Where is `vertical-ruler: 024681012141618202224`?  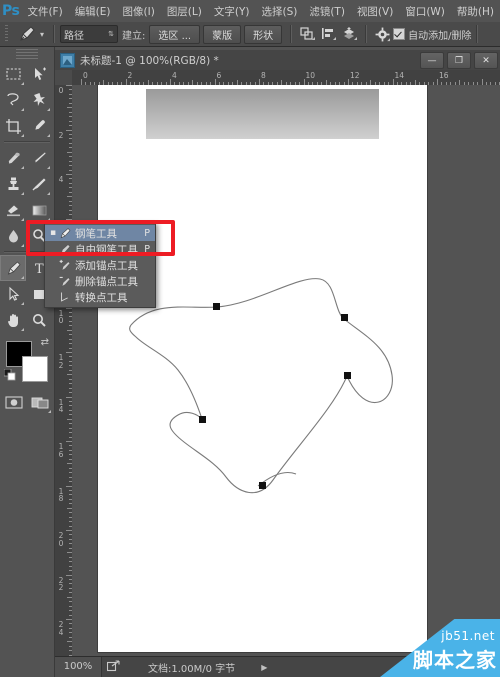 vertical-ruler: 024681012141618202224 is located at coordinates (64, 371).